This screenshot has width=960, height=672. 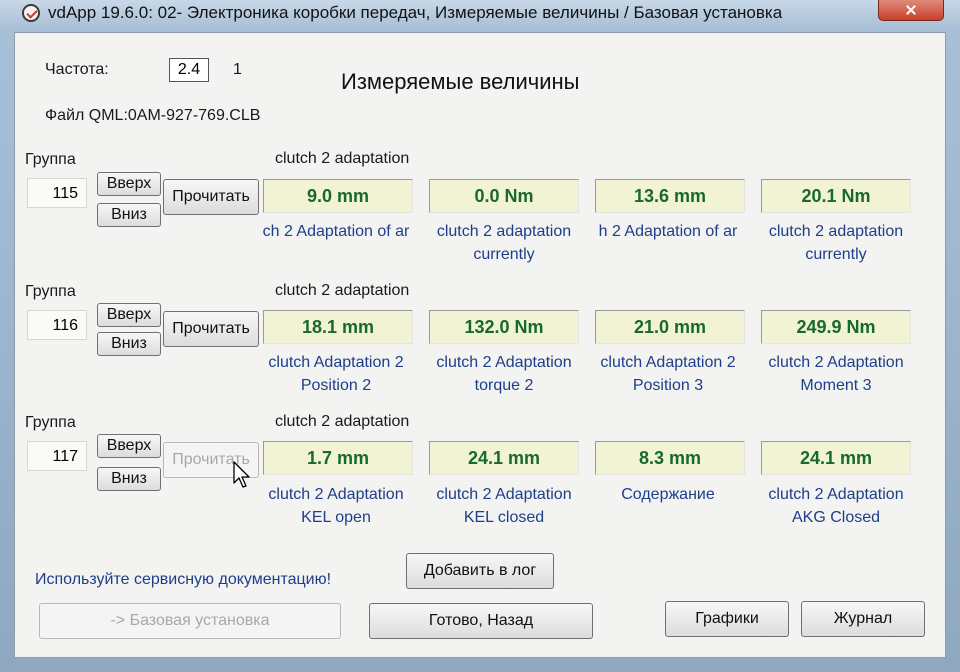 I want to click on mouse-pointer-icon, so click(x=241, y=474).